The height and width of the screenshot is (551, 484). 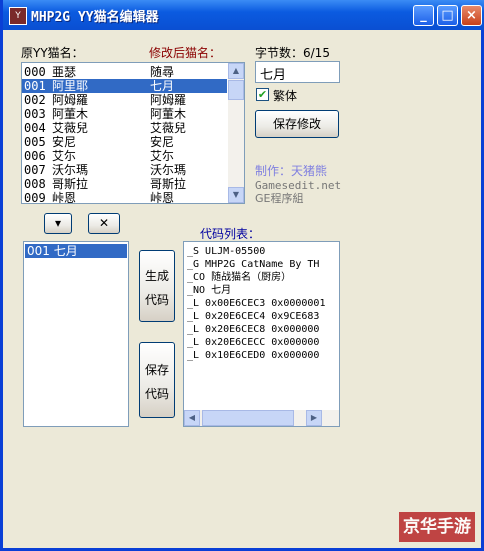 What do you see at coordinates (168, 100) in the screenshot?
I see `modified-name: 阿姆羅` at bounding box center [168, 100].